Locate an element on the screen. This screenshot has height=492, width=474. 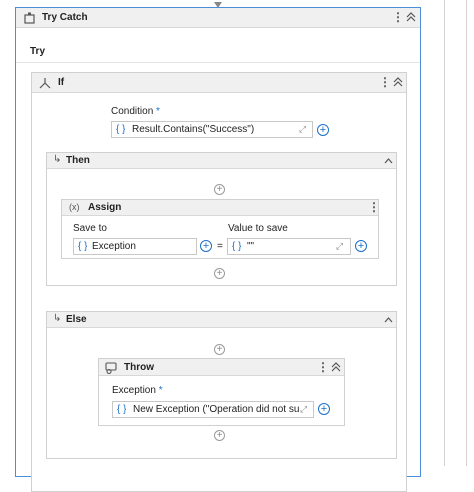
value-to-save-label: Value to save is located at coordinates (258, 228).